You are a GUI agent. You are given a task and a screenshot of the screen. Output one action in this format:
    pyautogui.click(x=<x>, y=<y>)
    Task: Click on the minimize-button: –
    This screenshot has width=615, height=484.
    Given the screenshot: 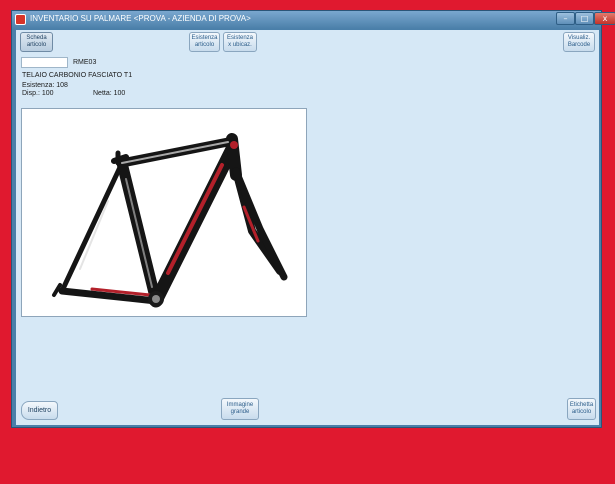 What is the action you would take?
    pyautogui.click(x=565, y=18)
    